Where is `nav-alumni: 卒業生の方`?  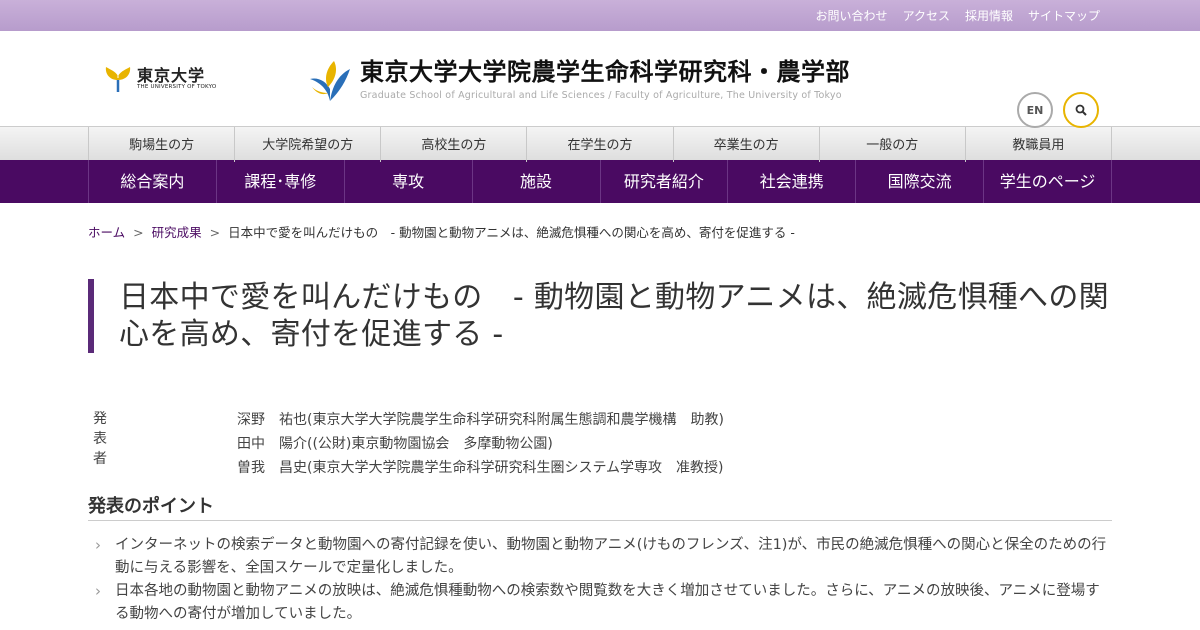
nav-alumni: 卒業生の方 is located at coordinates (745, 144).